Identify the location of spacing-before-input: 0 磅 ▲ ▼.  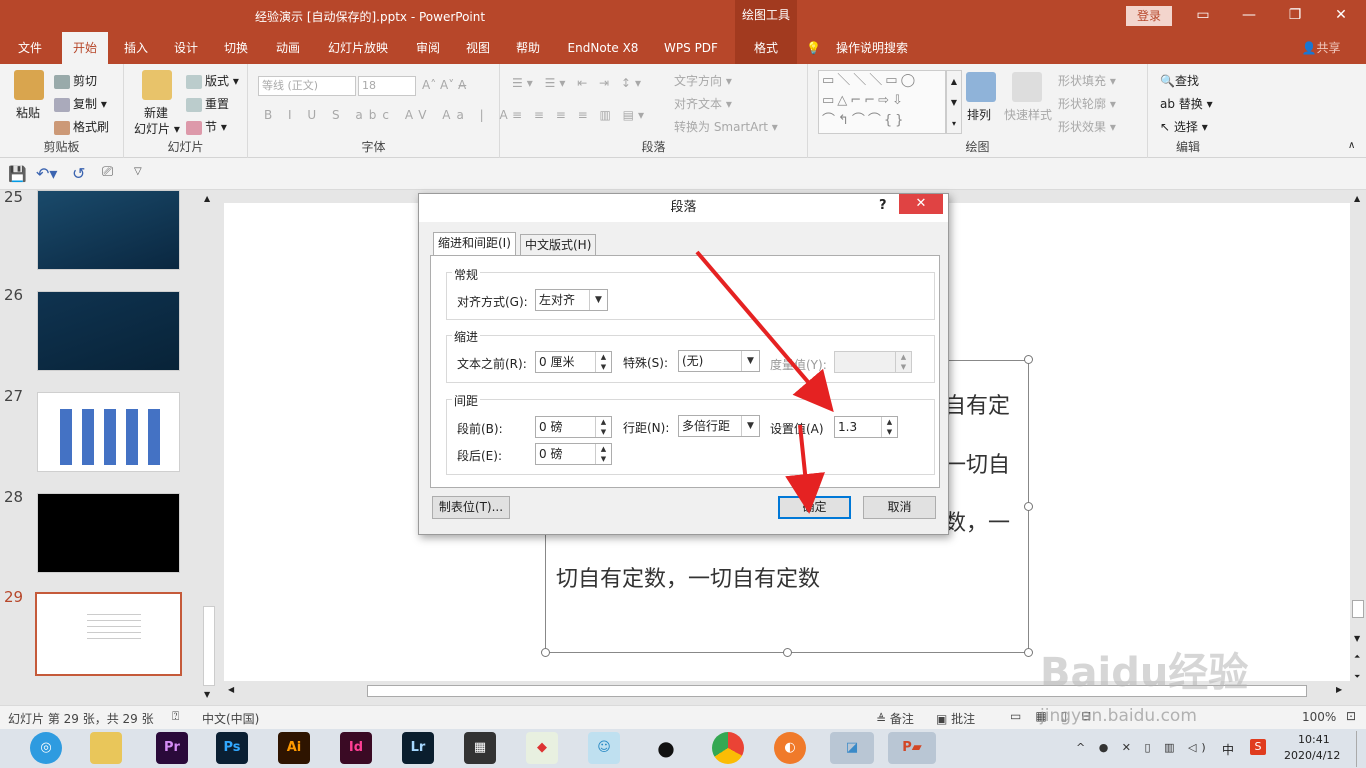
(573, 427).